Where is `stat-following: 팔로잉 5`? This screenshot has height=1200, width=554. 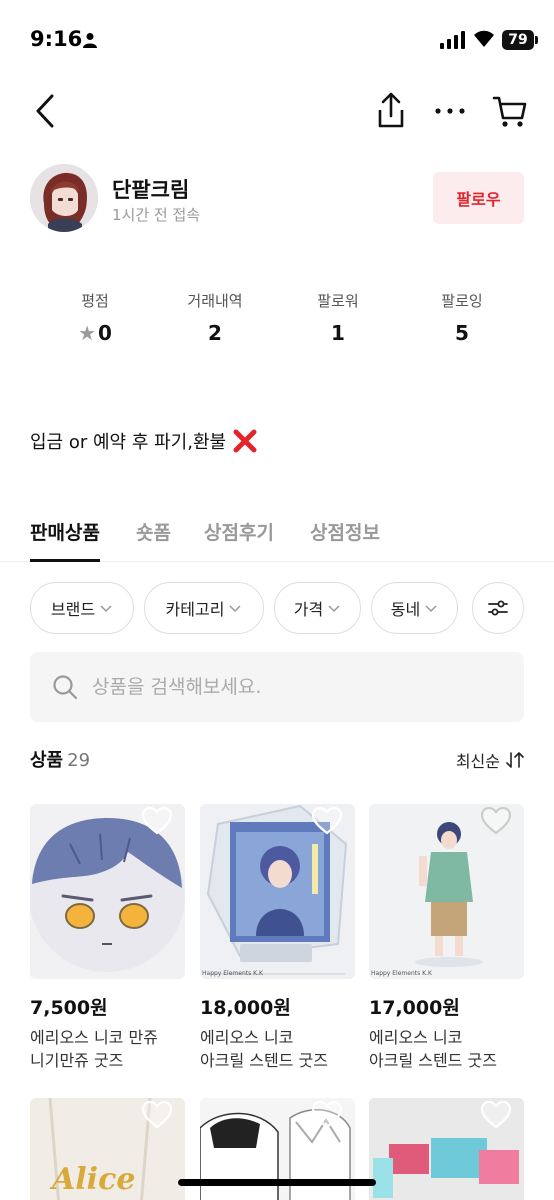 stat-following: 팔로잉 5 is located at coordinates (462, 317).